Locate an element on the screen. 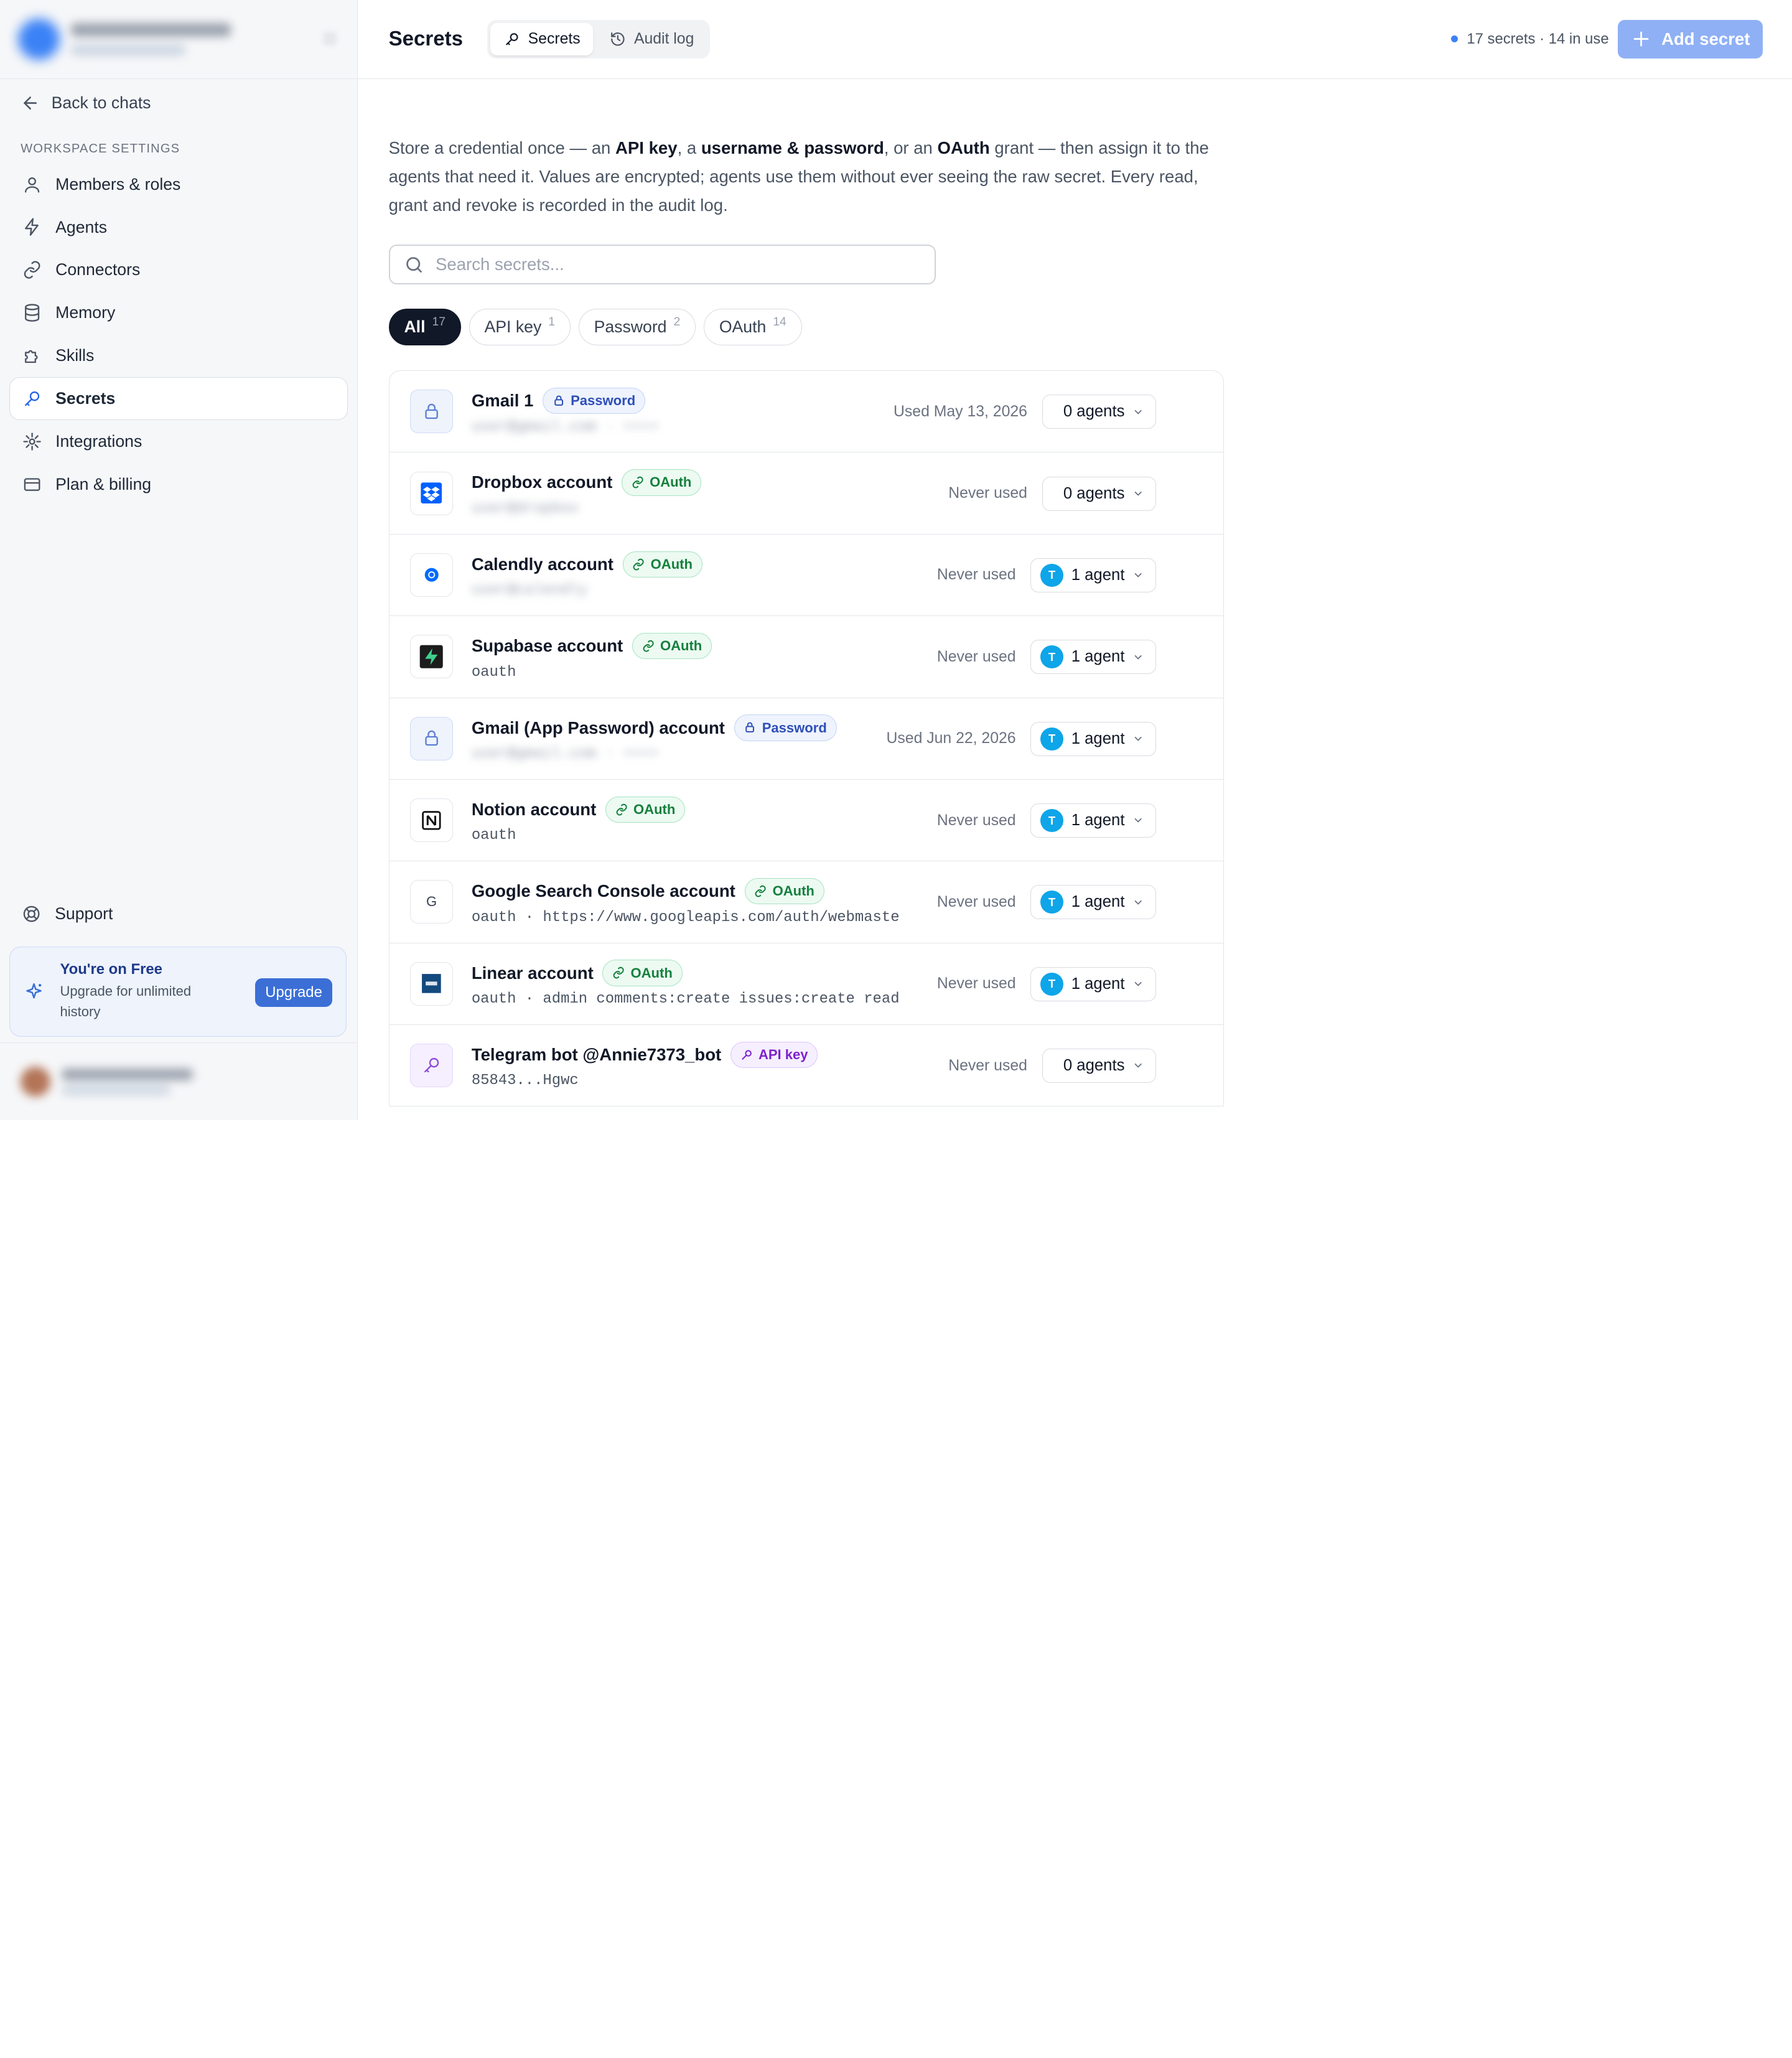 The height and width of the screenshot is (2058, 1792). sidebar-item-billing: Plan & billing is located at coordinates (178, 485).